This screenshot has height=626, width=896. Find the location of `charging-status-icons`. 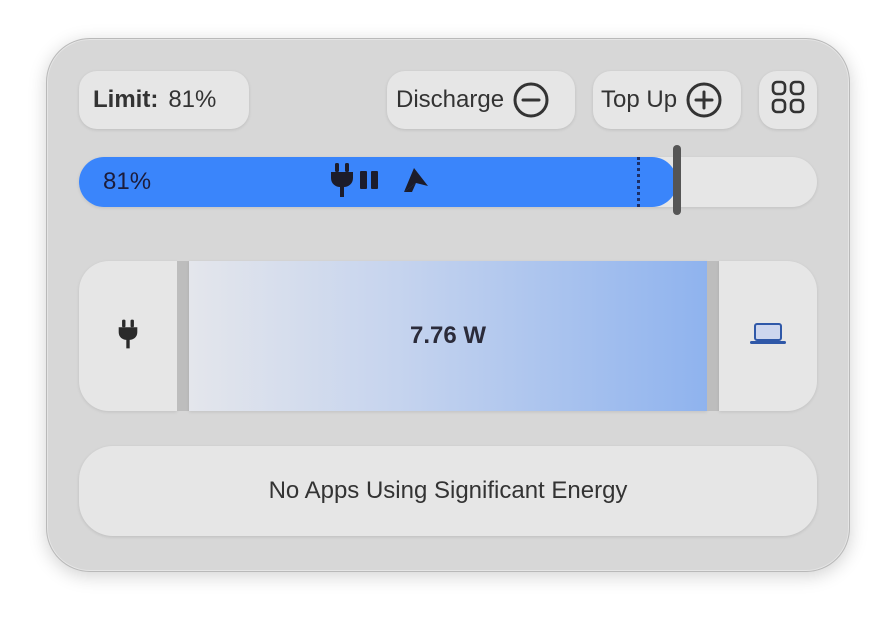

charging-status-icons is located at coordinates (379, 182).